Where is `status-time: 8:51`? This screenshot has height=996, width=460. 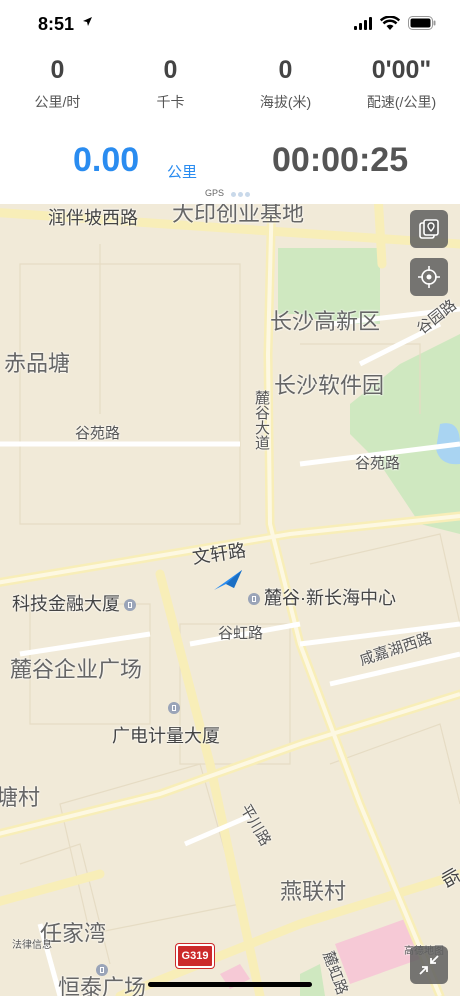
status-time: 8:51 is located at coordinates (56, 24).